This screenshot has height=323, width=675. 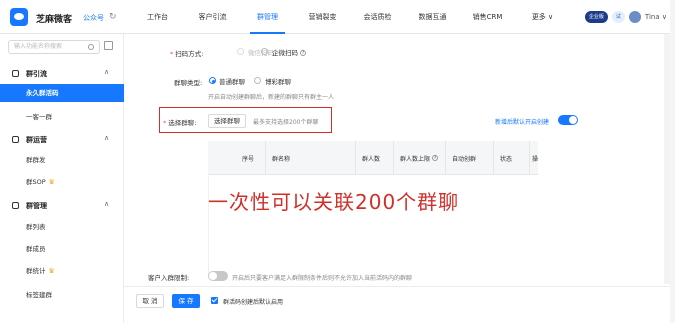 I want to click on auto-create-toggle, so click(x=568, y=120).